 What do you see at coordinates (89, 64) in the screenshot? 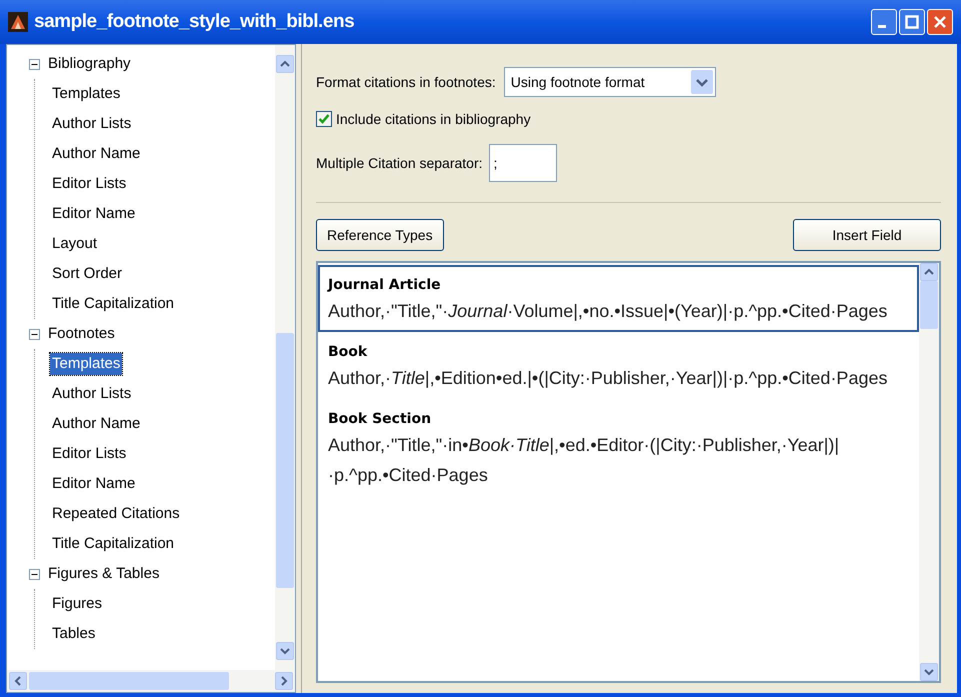
I see `tree-item: Bibliography` at bounding box center [89, 64].